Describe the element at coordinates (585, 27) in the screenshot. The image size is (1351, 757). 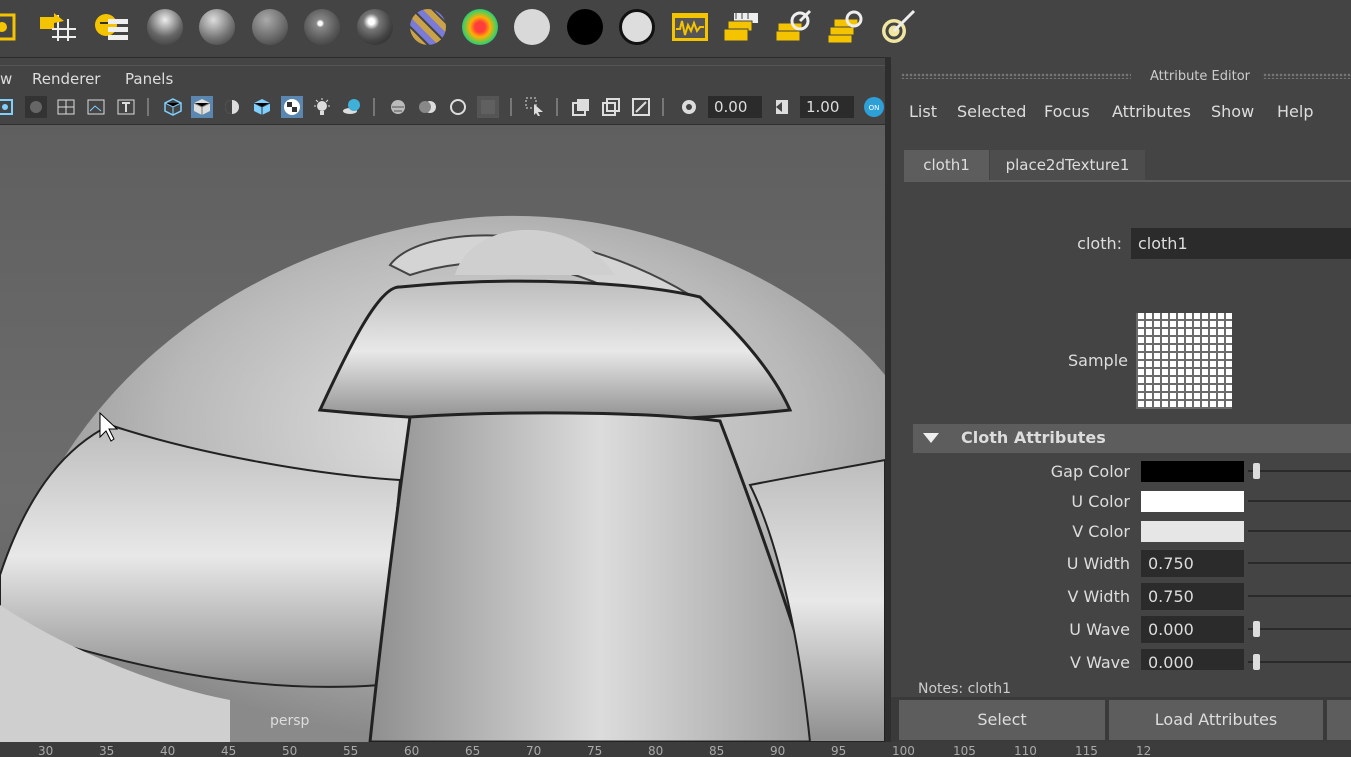
I see `black-sphere-icon` at that location.